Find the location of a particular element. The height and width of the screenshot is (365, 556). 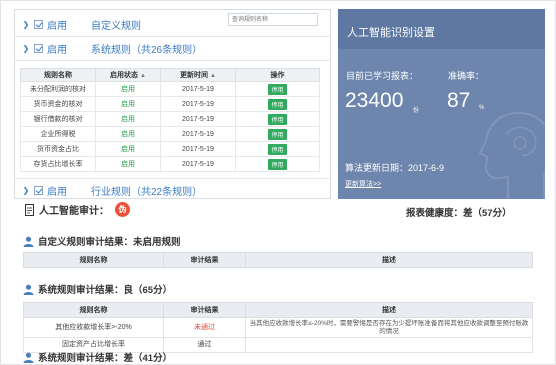

custom-rules-title: 自定义规则 is located at coordinates (116, 26).